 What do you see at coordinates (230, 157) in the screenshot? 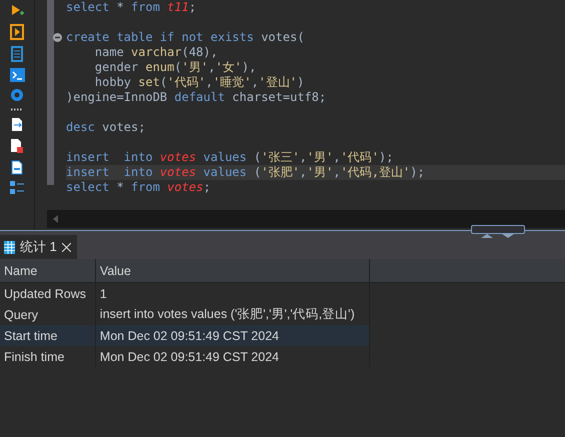
I see `code-line: insert into votes values ('张三','男','代码');` at bounding box center [230, 157].